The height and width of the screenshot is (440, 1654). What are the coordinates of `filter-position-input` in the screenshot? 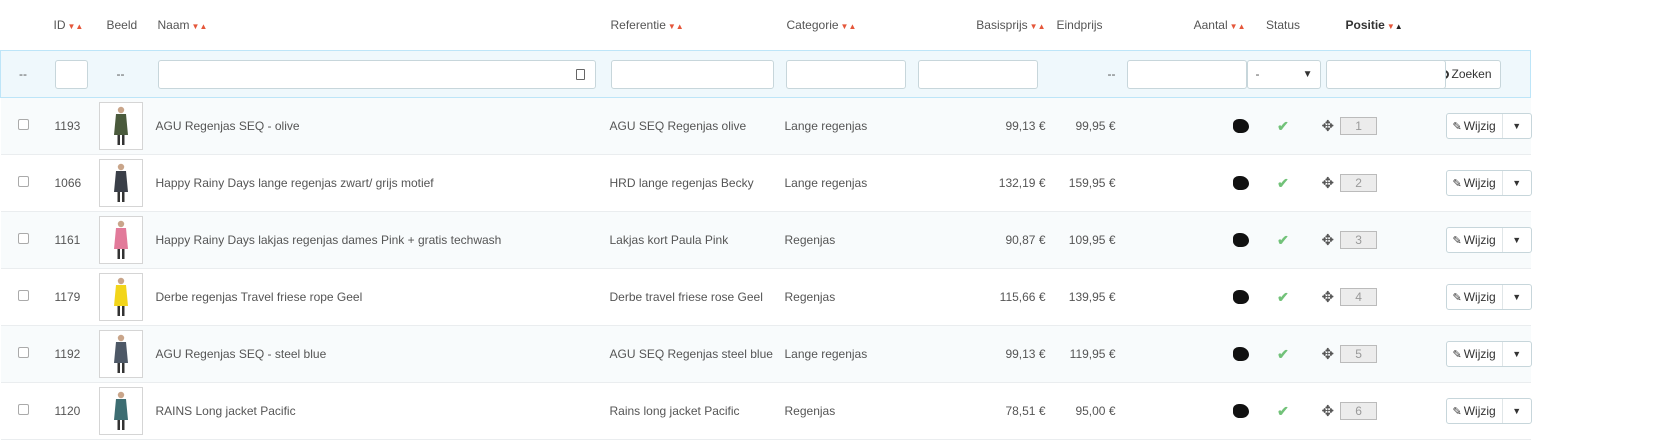 It's located at (1385, 74).